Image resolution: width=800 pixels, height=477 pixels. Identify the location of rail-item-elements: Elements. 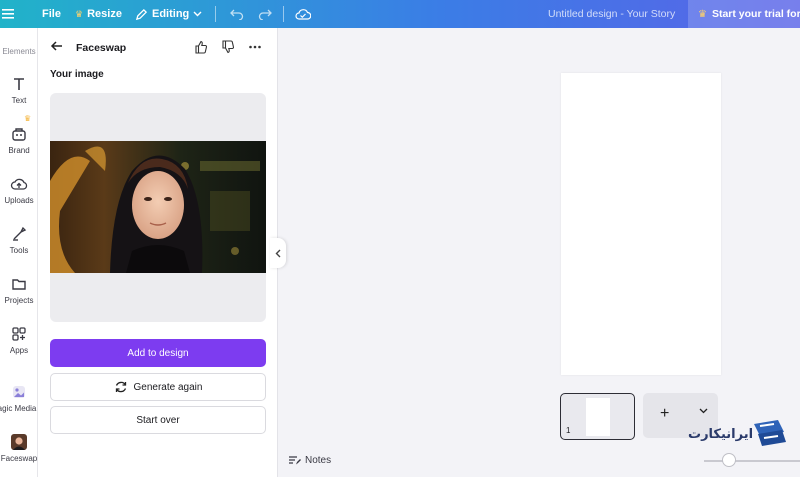
(19, 51).